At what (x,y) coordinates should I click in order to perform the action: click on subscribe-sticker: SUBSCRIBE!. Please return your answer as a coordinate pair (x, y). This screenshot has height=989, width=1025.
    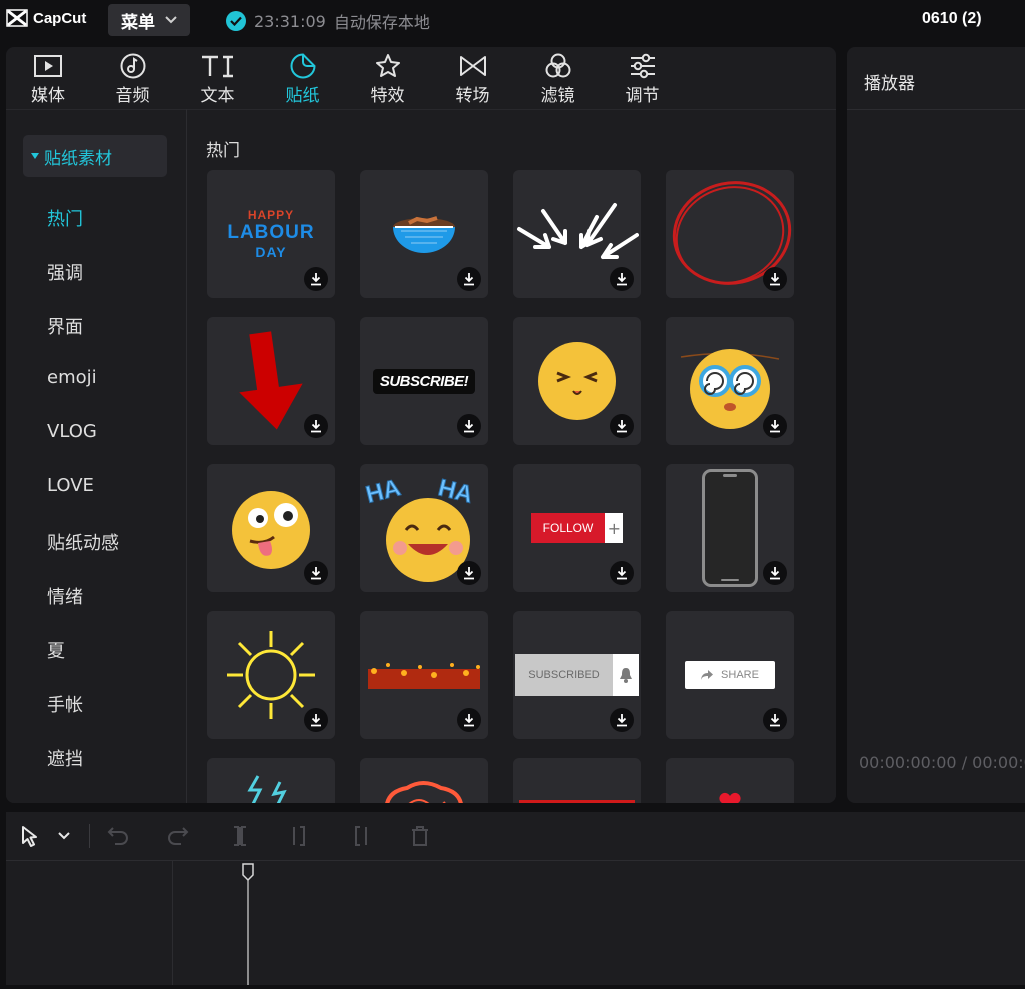
    Looking at the image, I should click on (424, 381).